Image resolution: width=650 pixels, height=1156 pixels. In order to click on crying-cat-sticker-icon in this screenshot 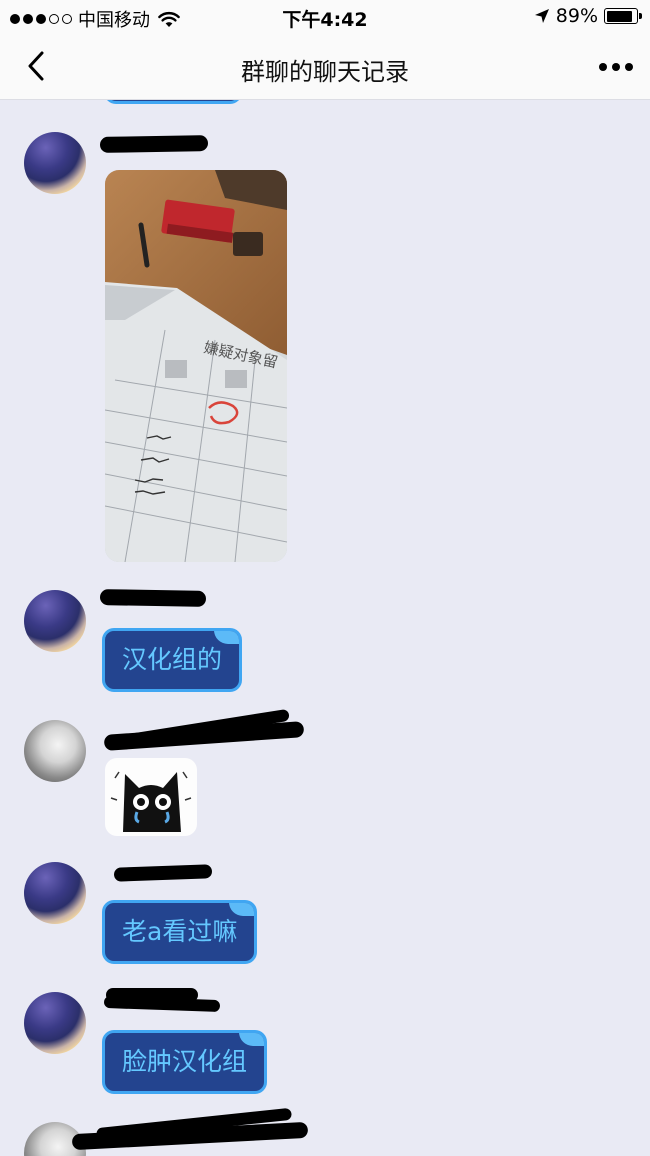, I will do `click(151, 801)`.